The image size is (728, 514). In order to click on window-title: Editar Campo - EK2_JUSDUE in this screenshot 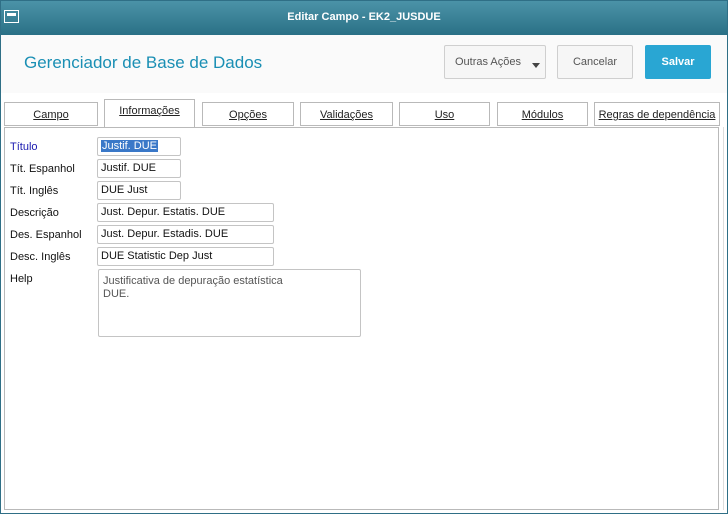, I will do `click(364, 17)`.